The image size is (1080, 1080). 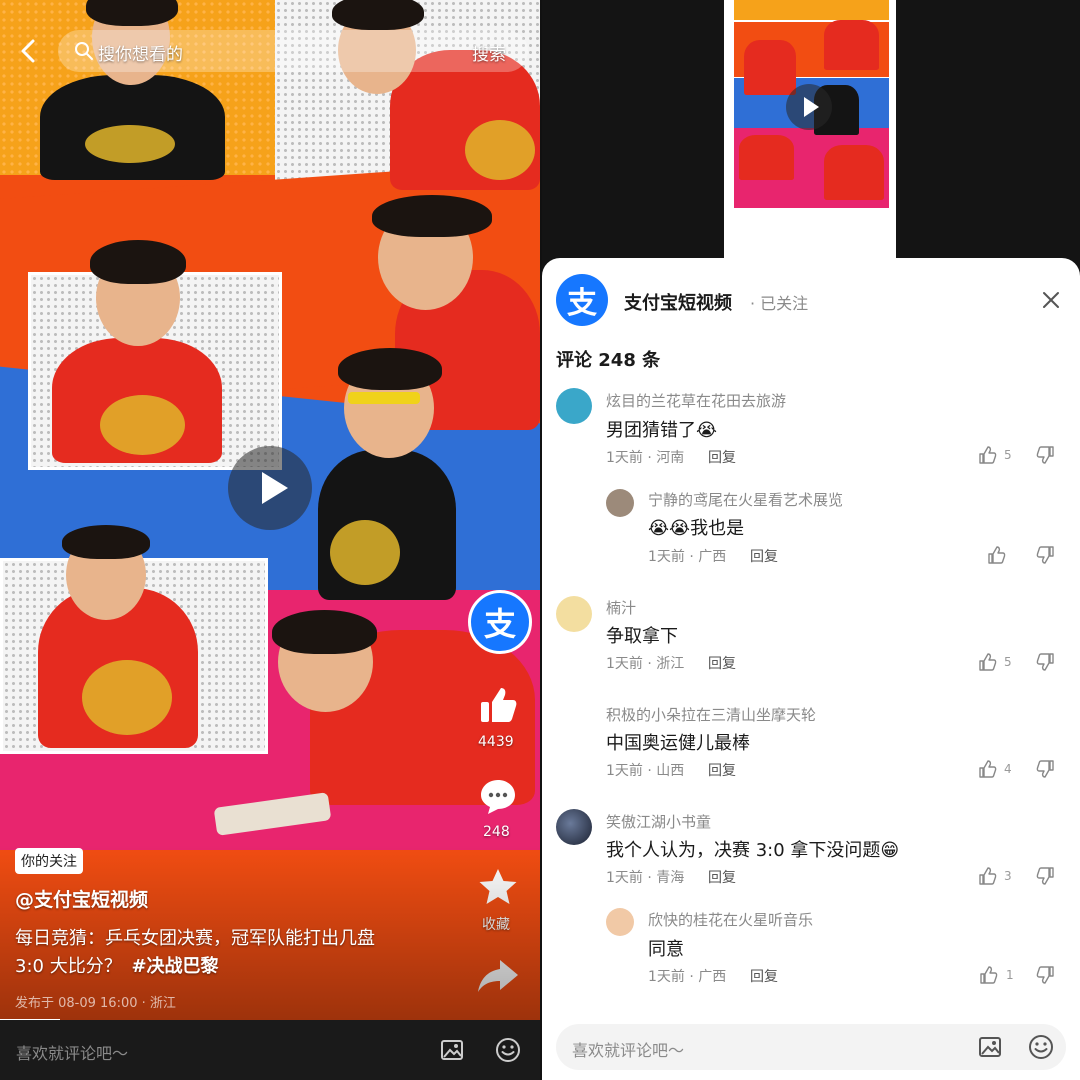 I want to click on search-button: 搜索, so click(x=489, y=52).